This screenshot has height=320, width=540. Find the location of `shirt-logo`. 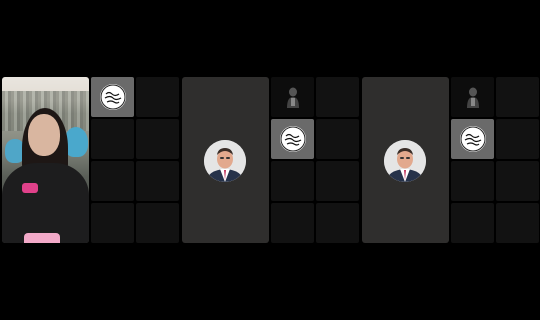

shirt-logo is located at coordinates (30, 188).